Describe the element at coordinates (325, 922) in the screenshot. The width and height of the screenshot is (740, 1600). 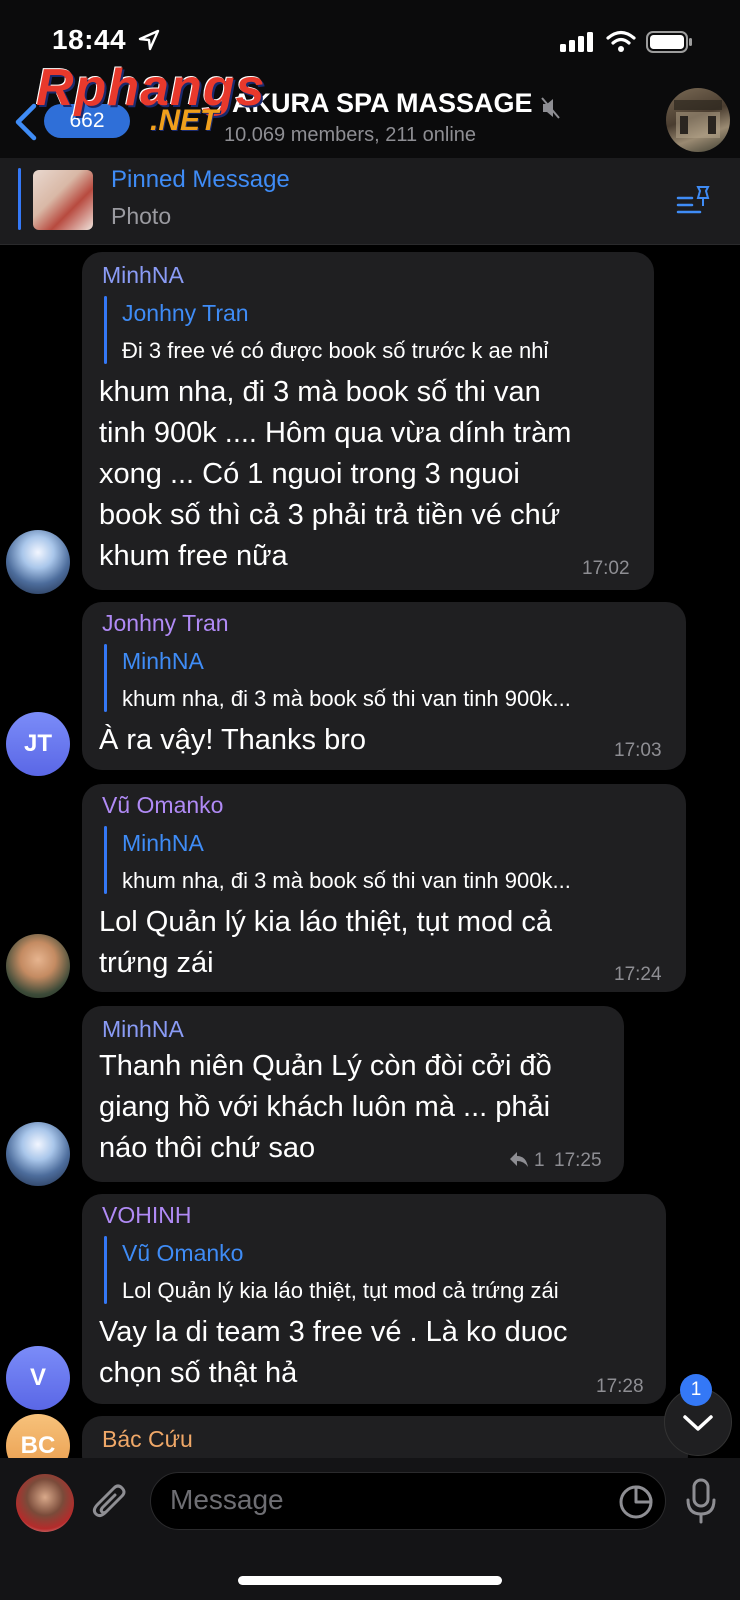
I see `message-text-line: Lol Quản lý kia láo thiệt, tụt mod cả` at that location.